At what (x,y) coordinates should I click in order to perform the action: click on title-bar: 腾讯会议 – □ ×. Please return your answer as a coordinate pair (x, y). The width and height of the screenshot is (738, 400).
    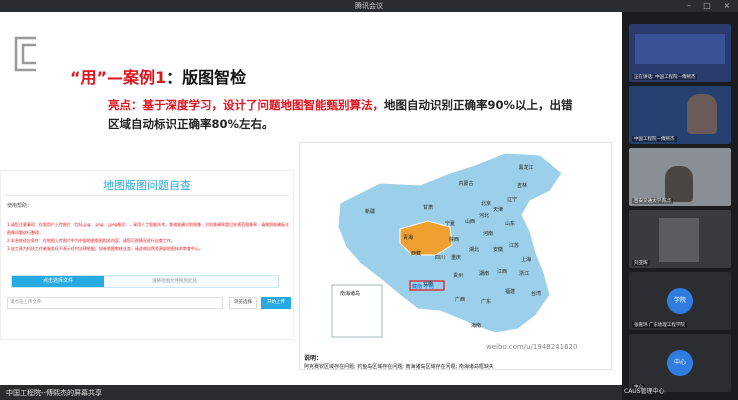
    Looking at the image, I should click on (369, 6).